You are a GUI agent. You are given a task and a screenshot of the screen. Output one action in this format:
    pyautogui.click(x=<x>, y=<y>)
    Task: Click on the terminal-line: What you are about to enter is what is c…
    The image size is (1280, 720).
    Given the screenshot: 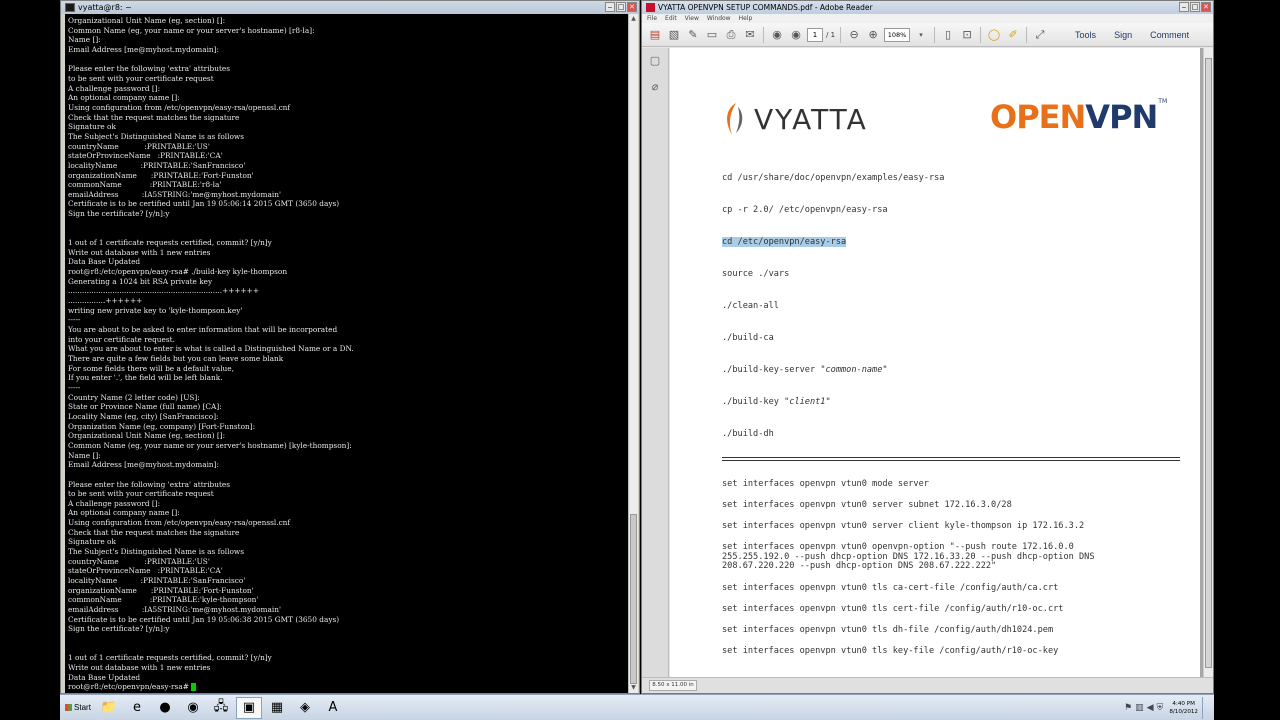 What is the action you would take?
    pyautogui.click(x=211, y=349)
    